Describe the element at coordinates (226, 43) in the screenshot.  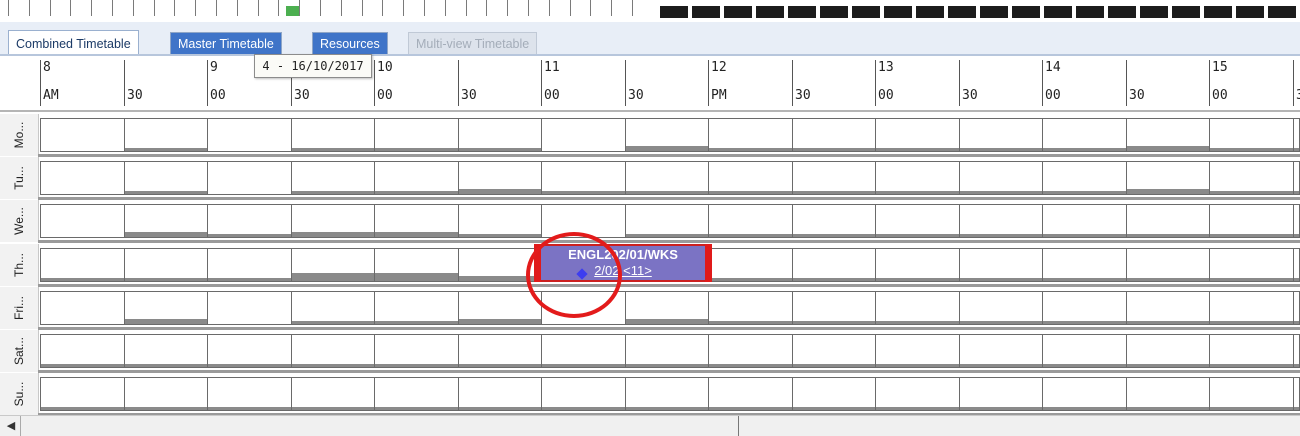
I see `tab-master-timetable: Master Timetable` at that location.